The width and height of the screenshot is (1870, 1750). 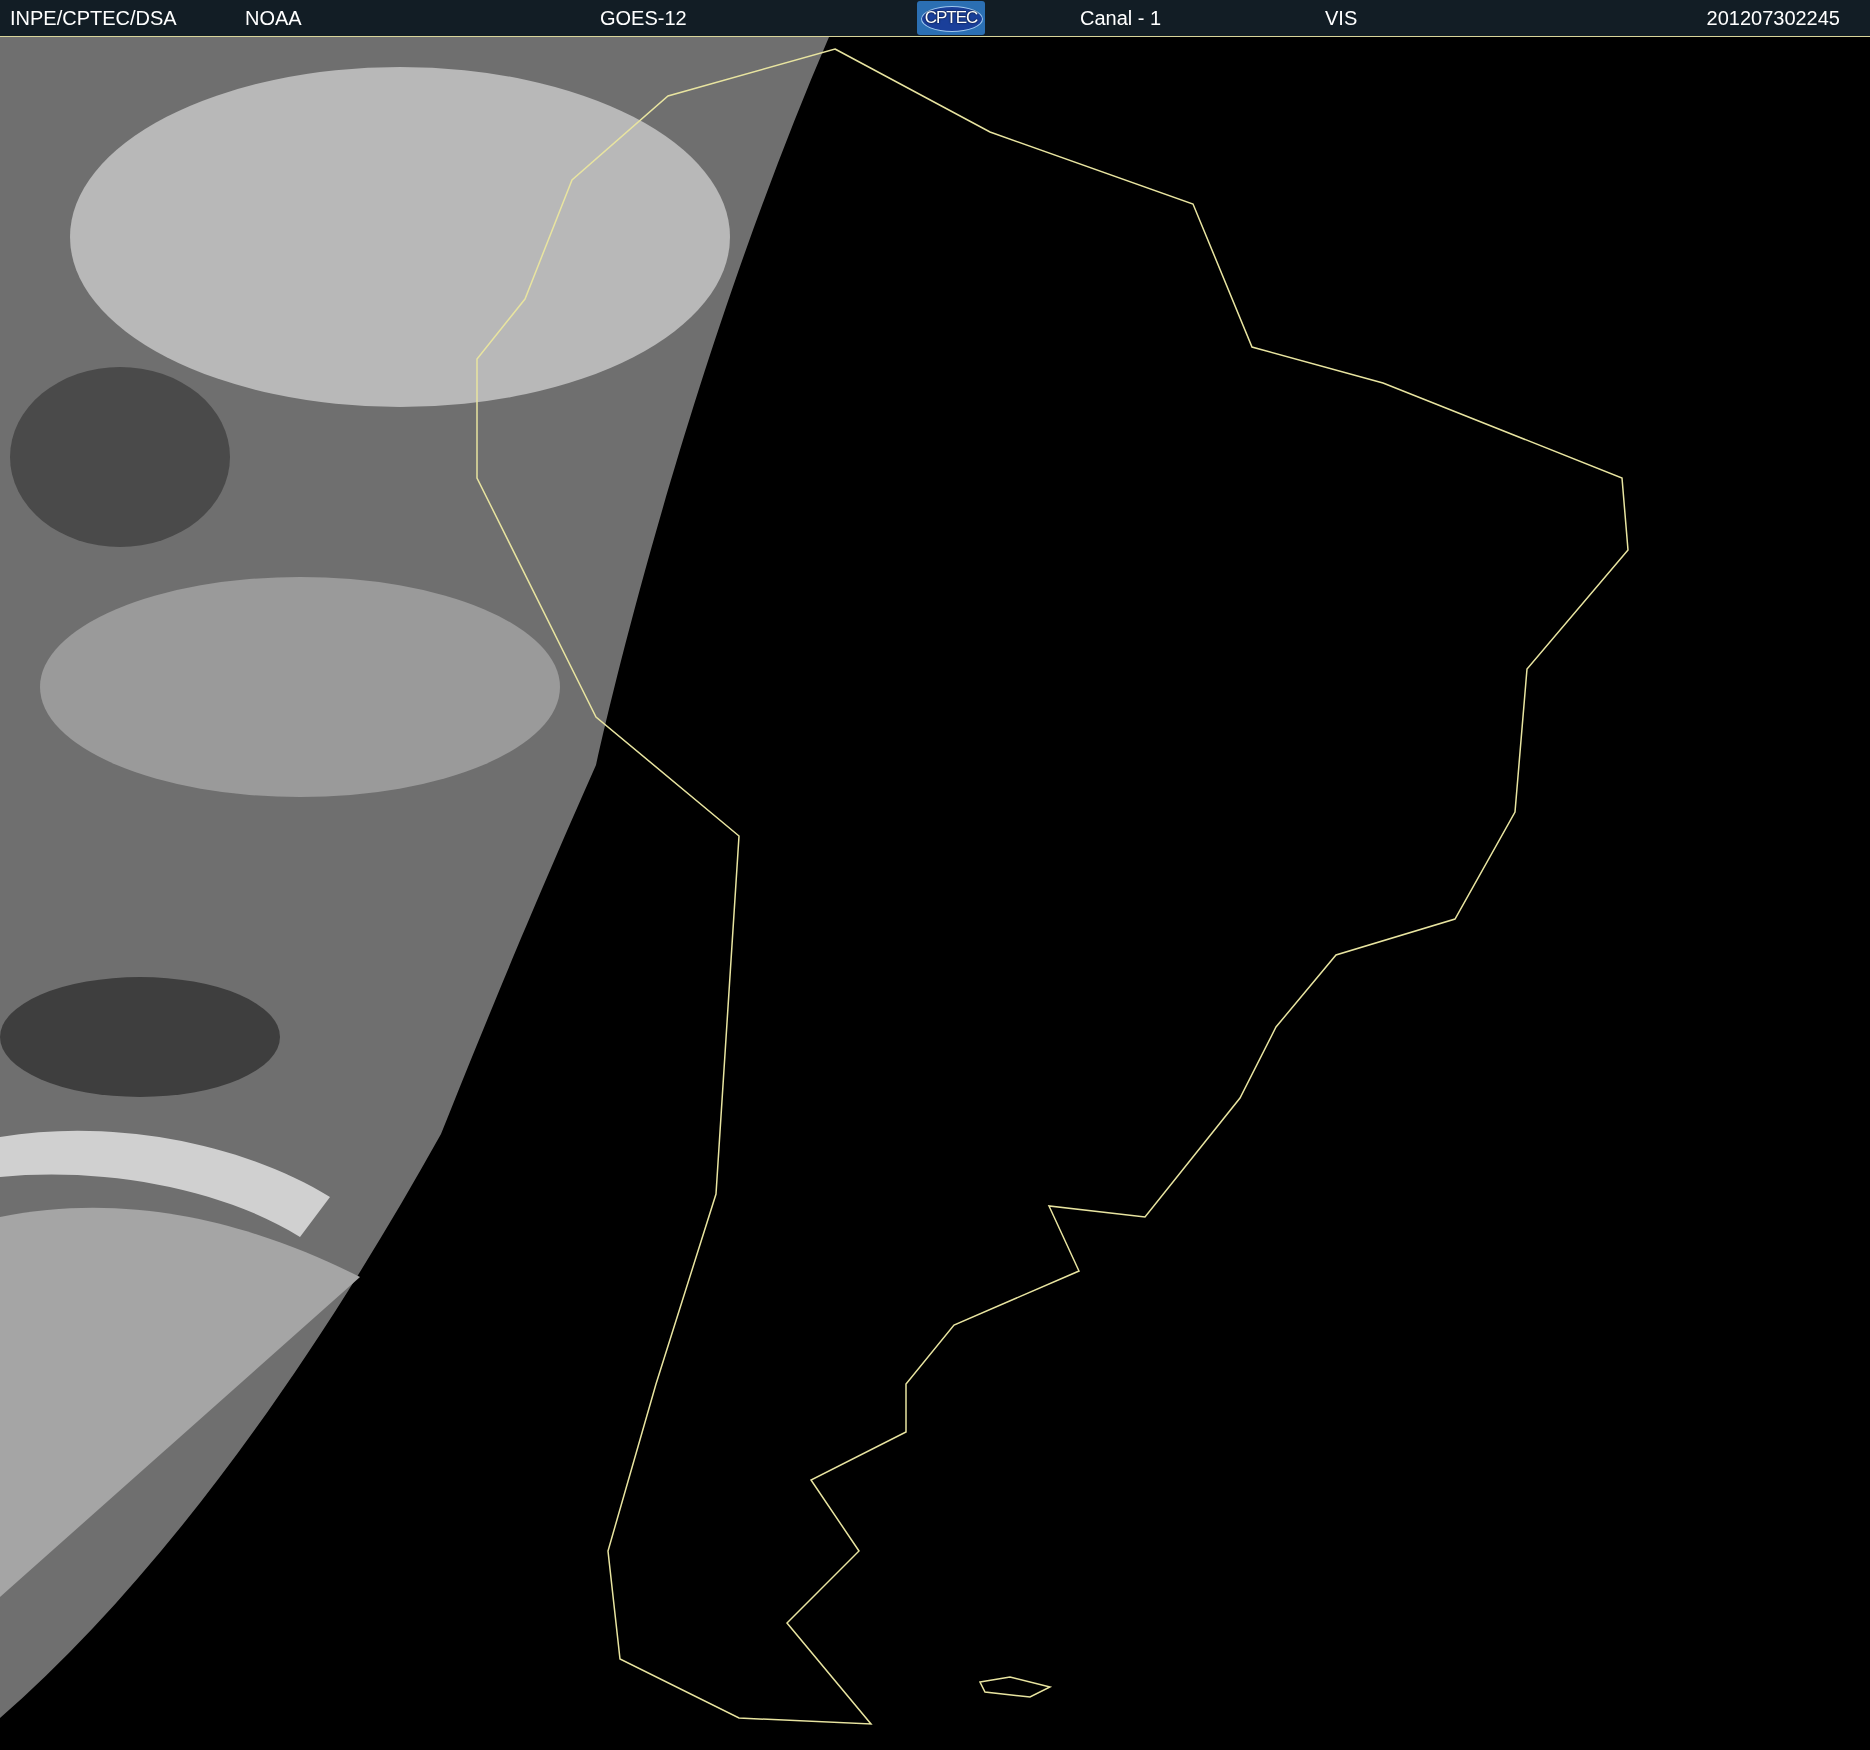 I want to click on agency-label: NOAA, so click(x=274, y=18).